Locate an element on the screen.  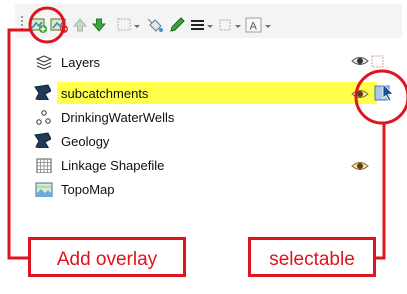
selectable-callout: selectable is located at coordinates (312, 257).